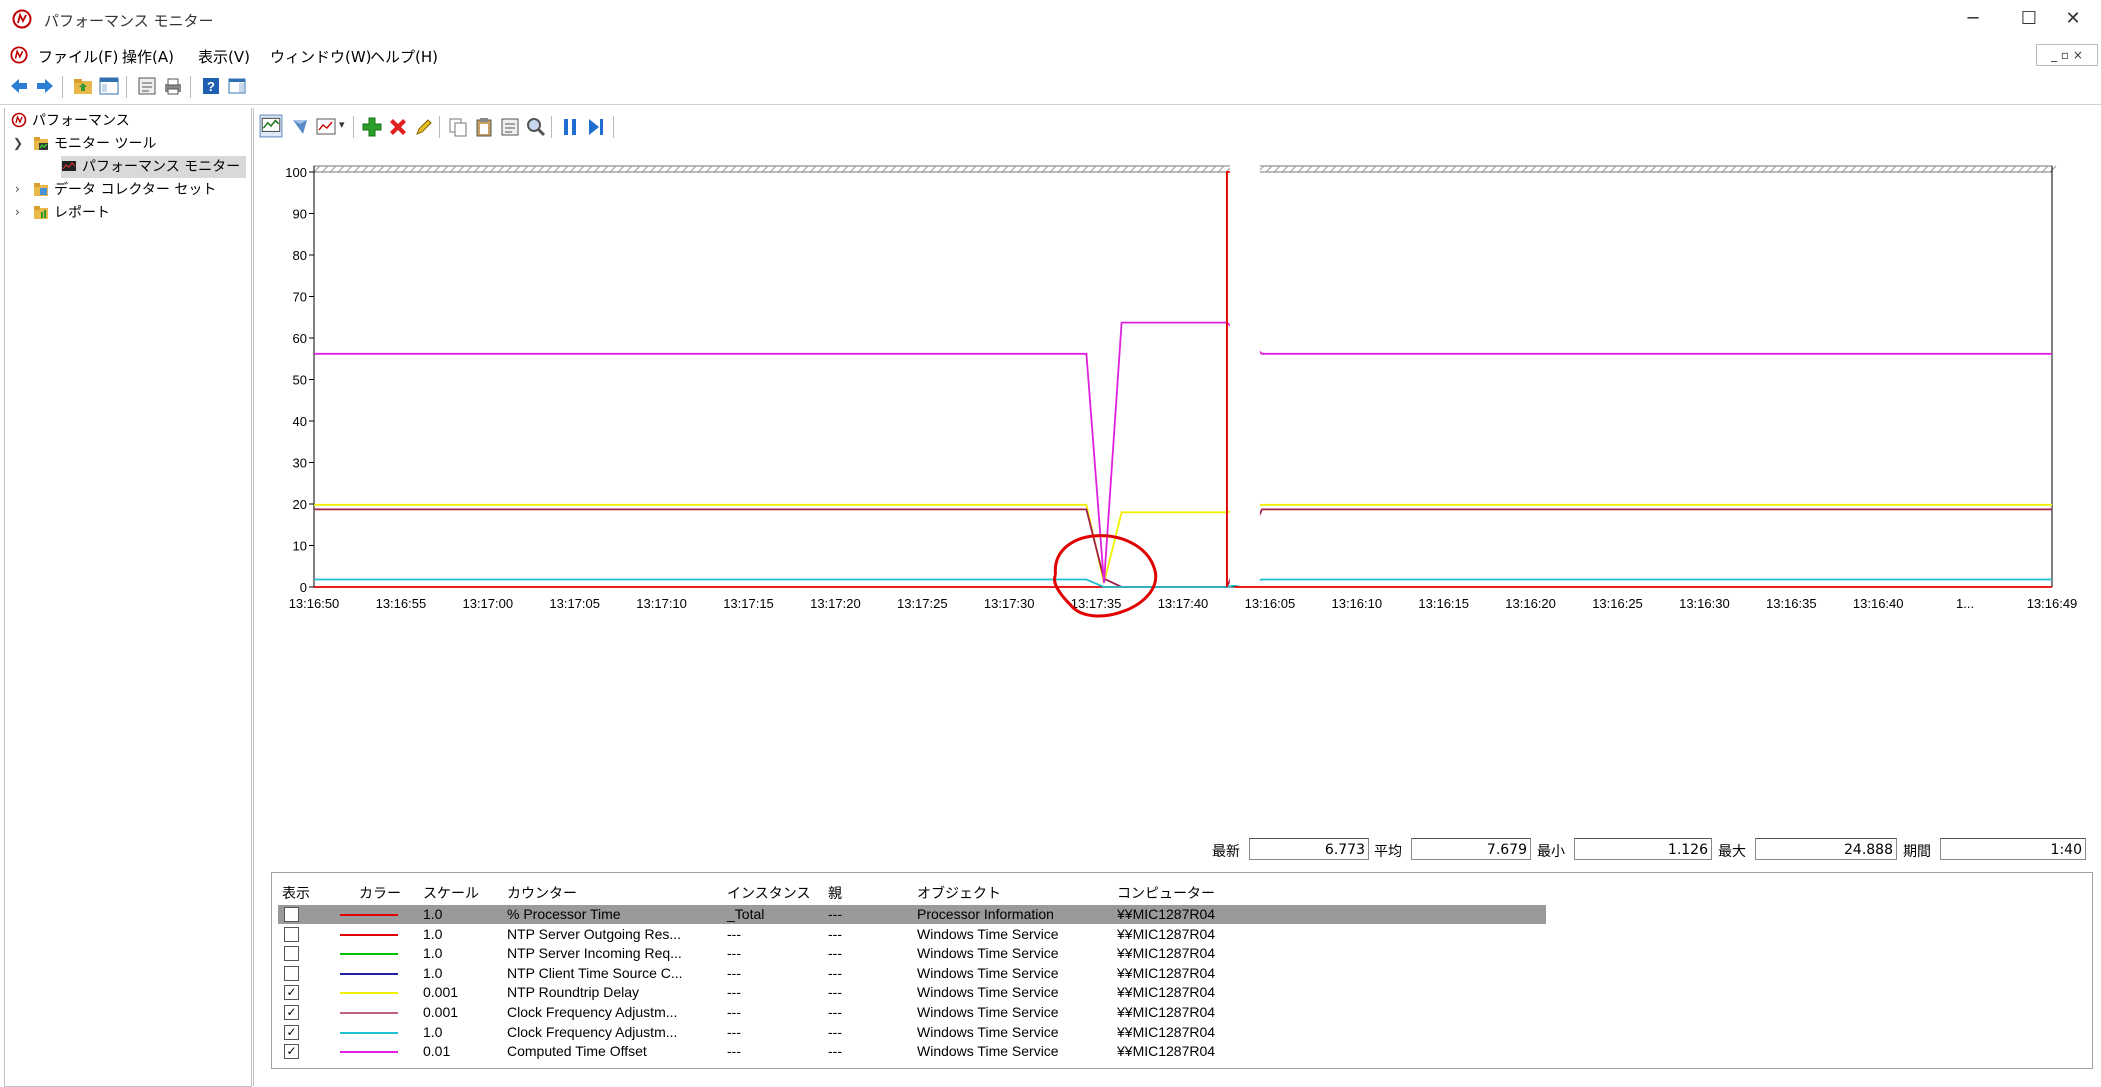 The width and height of the screenshot is (2101, 1087). Describe the element at coordinates (458, 127) in the screenshot. I see `copy-properties-icon` at that location.